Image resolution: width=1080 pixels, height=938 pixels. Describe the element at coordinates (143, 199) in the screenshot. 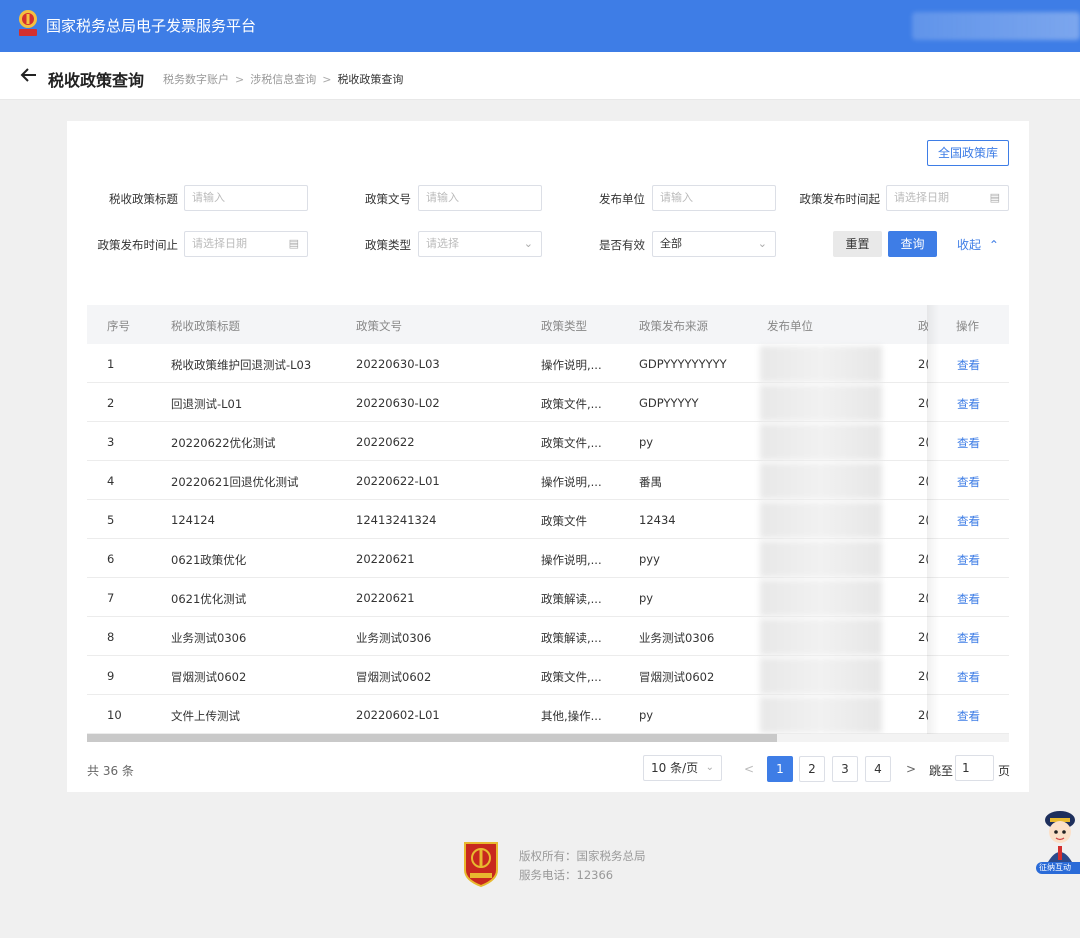

I see `policy-title-label: 税收政策标题` at that location.